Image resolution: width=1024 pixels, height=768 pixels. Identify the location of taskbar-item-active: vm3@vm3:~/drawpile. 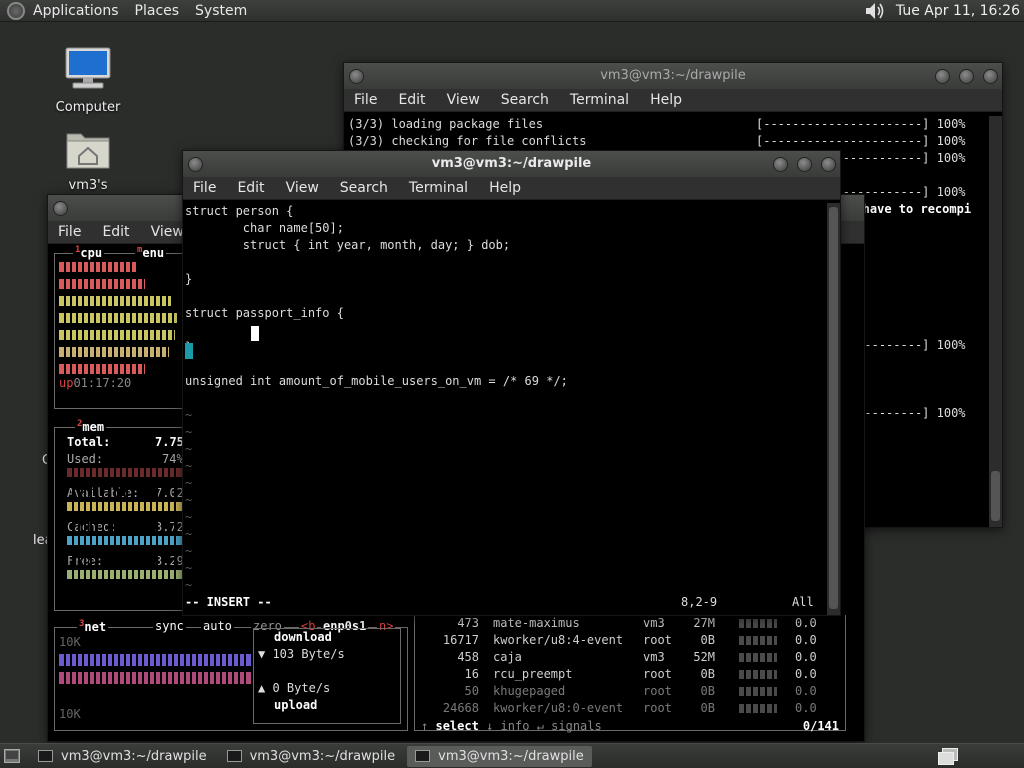
(499, 756).